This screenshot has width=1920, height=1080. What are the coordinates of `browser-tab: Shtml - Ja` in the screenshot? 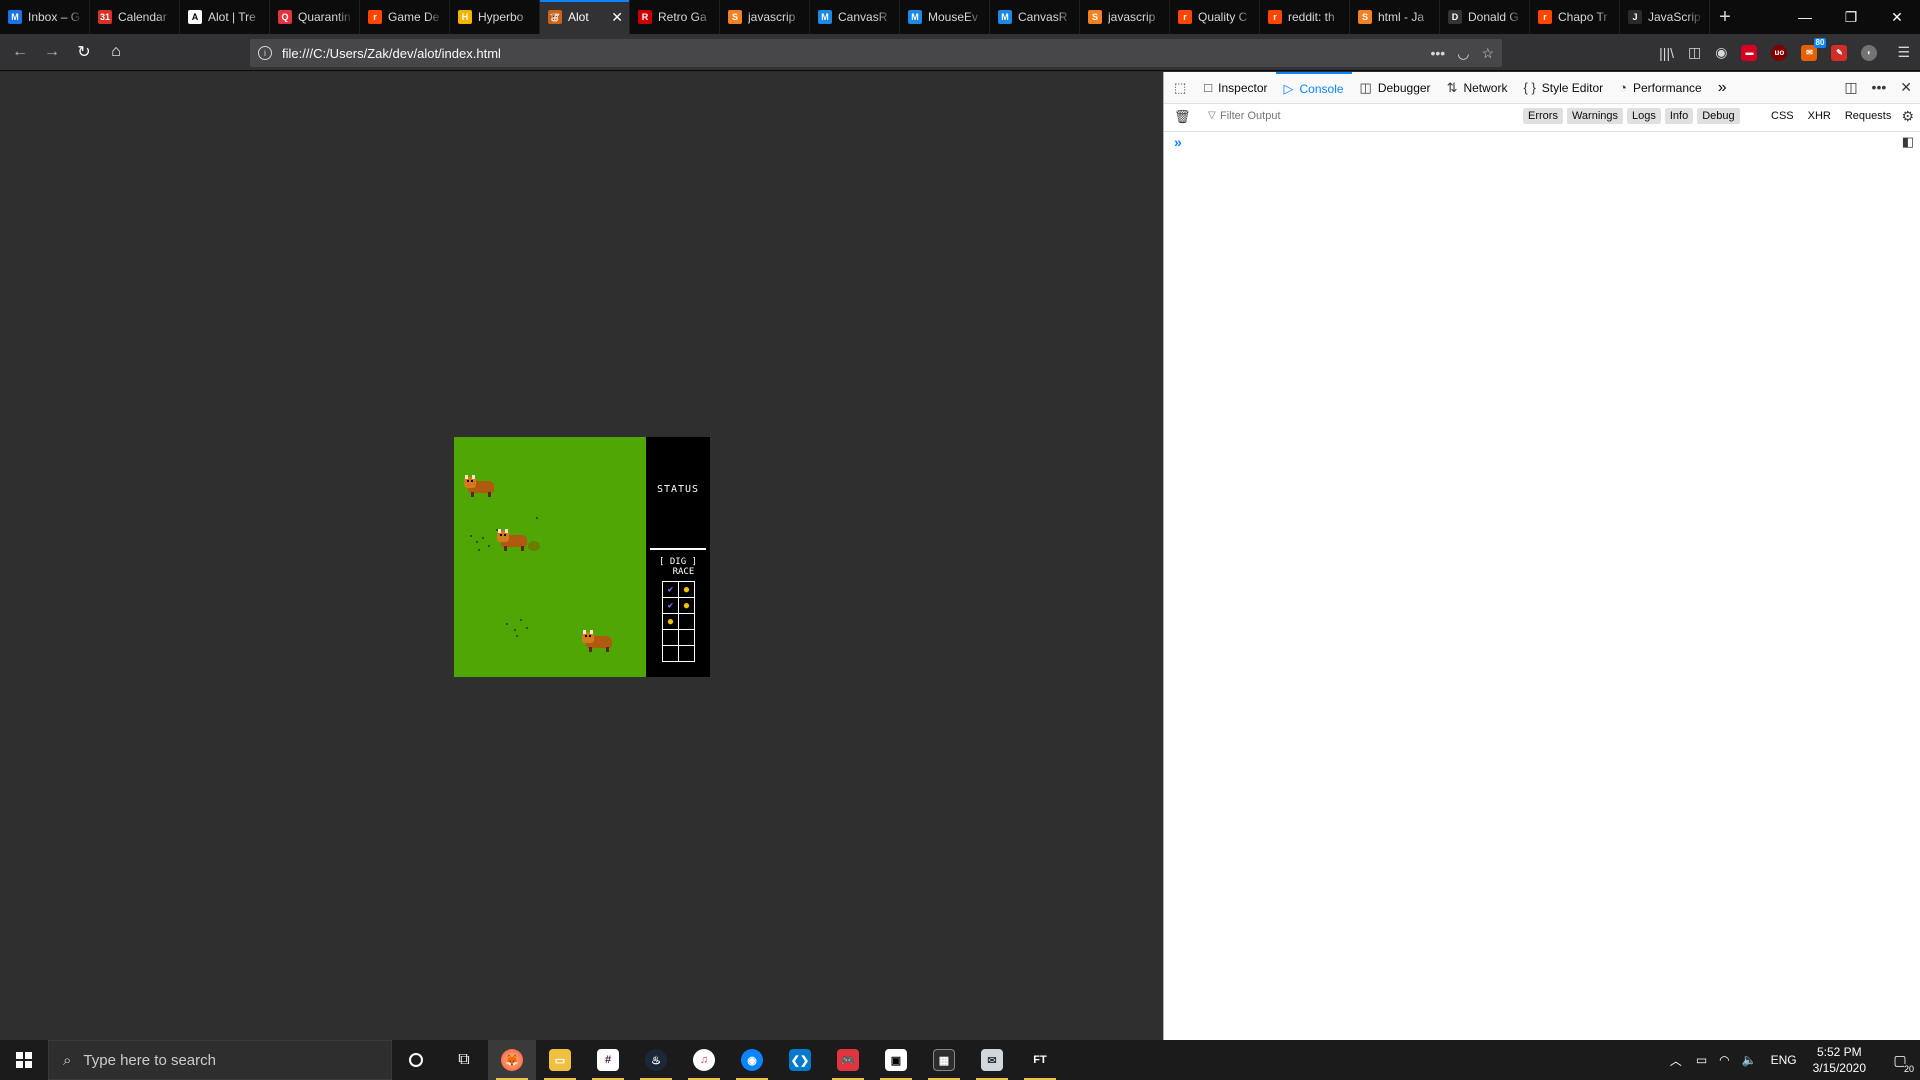 It's located at (1395, 17).